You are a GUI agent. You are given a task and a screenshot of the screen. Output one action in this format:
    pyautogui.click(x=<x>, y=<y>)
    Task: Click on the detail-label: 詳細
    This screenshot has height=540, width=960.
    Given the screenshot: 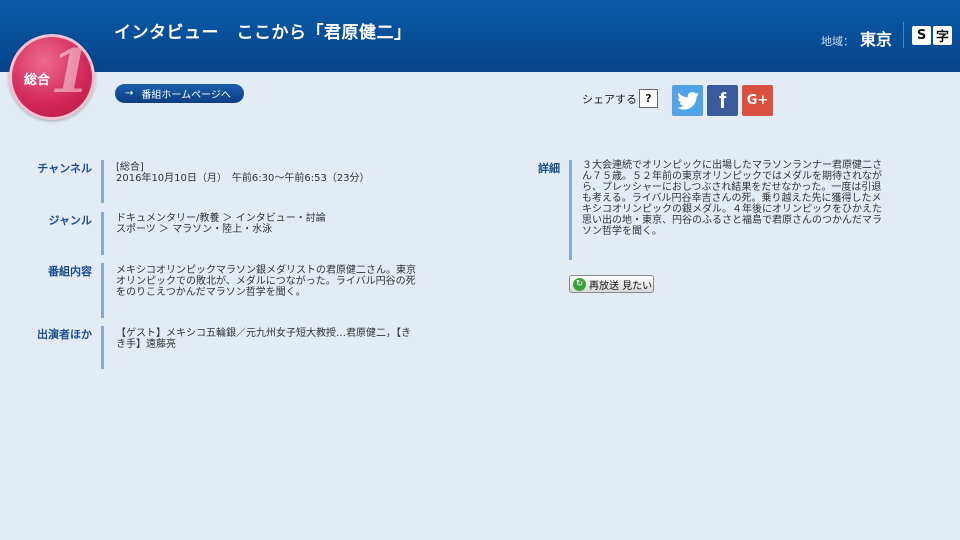 What is the action you would take?
    pyautogui.click(x=549, y=168)
    